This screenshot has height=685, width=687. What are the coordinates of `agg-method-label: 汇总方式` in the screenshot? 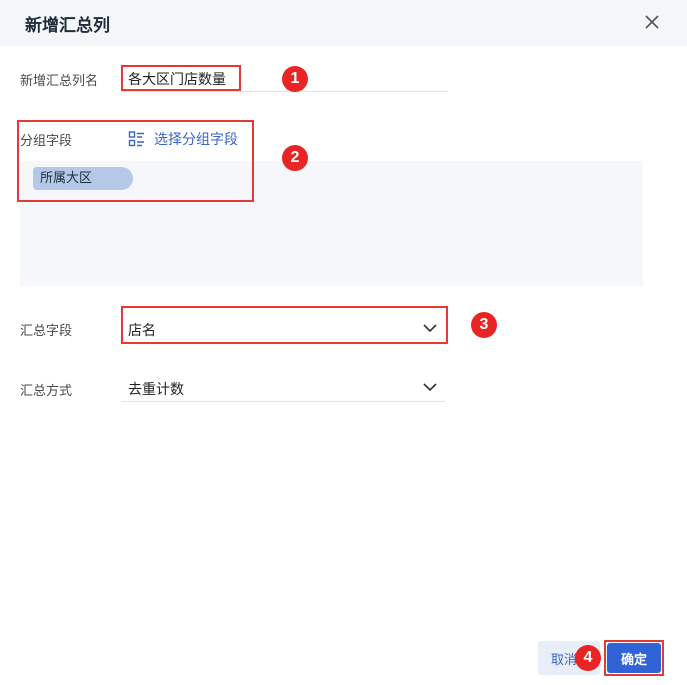 It's located at (46, 391).